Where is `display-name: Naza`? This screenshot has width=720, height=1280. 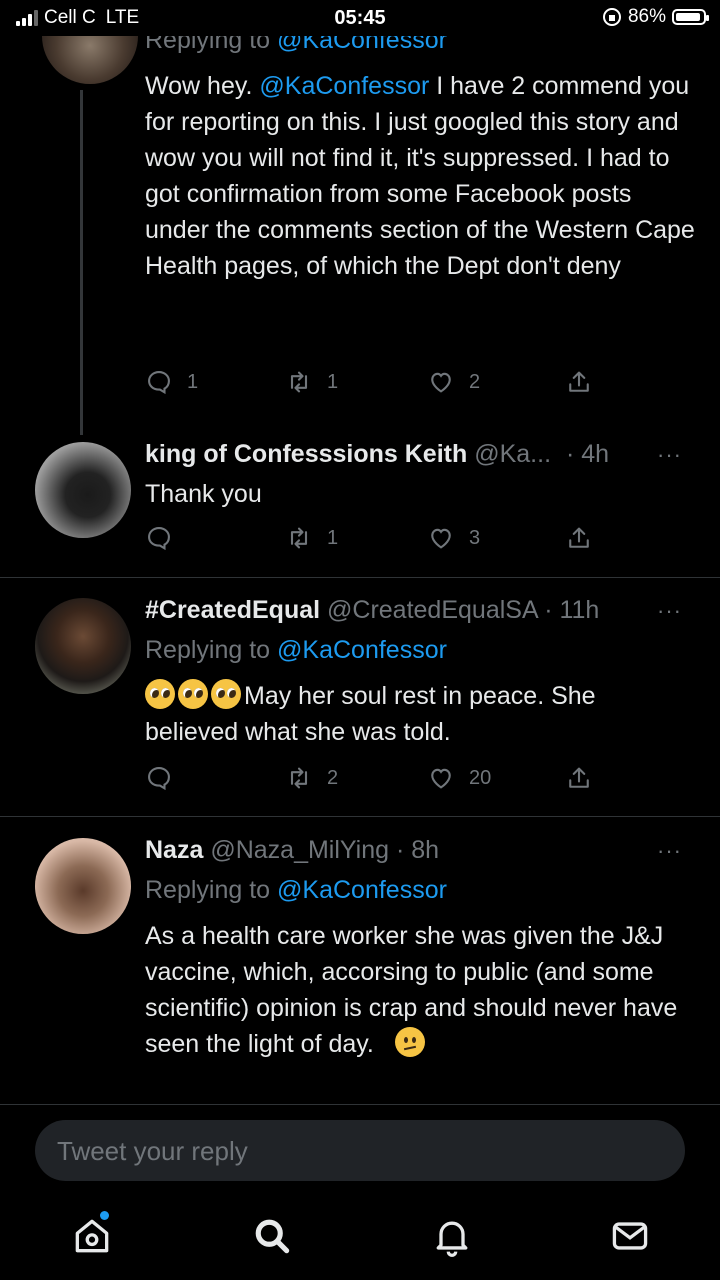
display-name: Naza is located at coordinates (174, 850).